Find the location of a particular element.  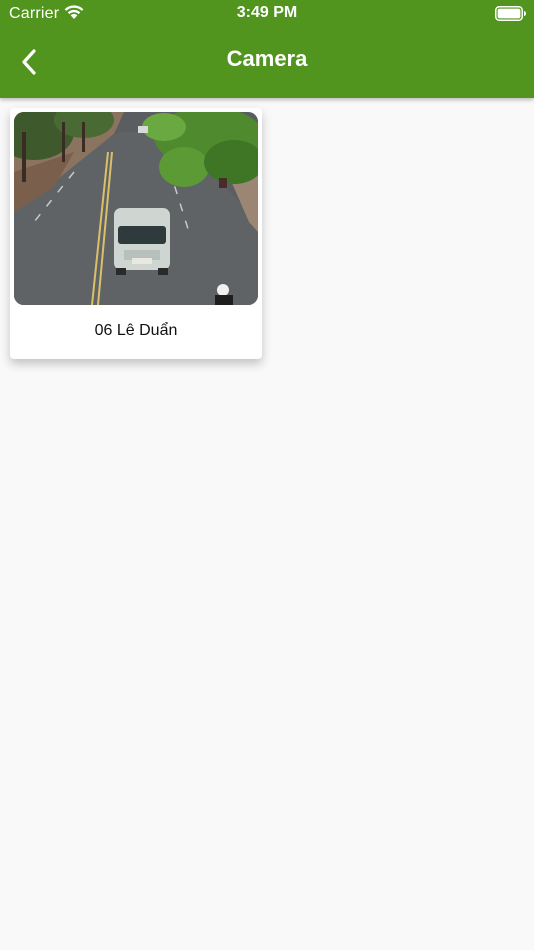

battery-full-icon is located at coordinates (510, 13).